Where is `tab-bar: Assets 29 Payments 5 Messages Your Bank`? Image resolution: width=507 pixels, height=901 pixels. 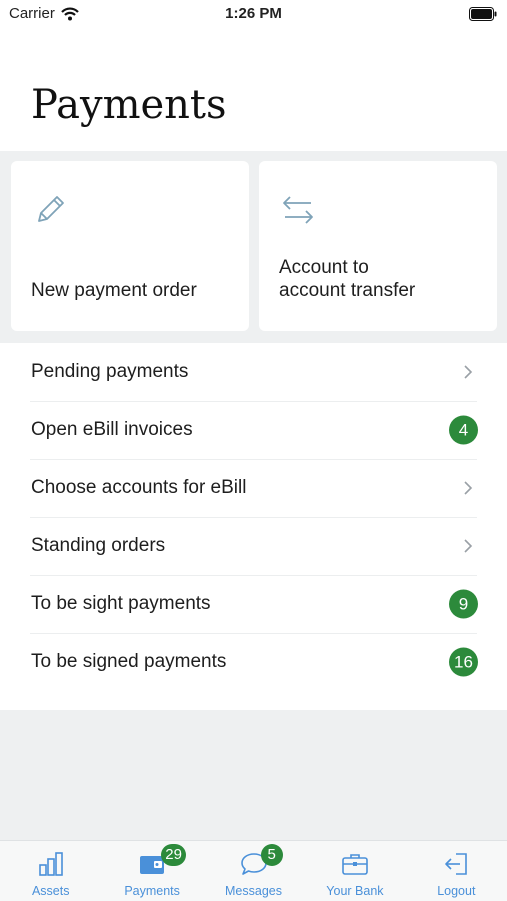
tab-bar: Assets 29 Payments 5 Messages Your Bank is located at coordinates (253, 870).